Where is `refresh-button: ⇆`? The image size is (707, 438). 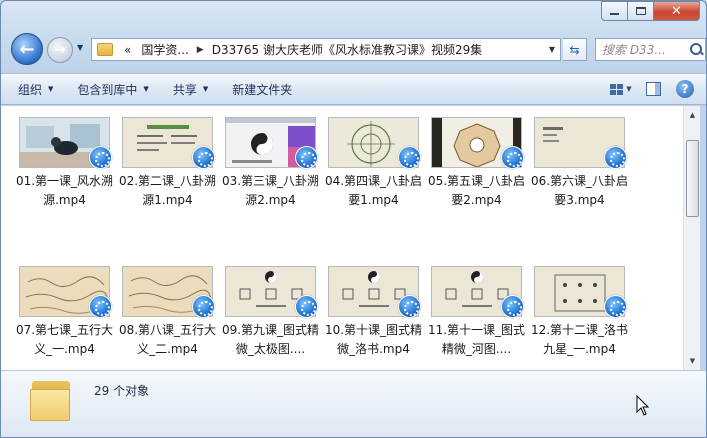
refresh-button: ⇆ is located at coordinates (575, 49).